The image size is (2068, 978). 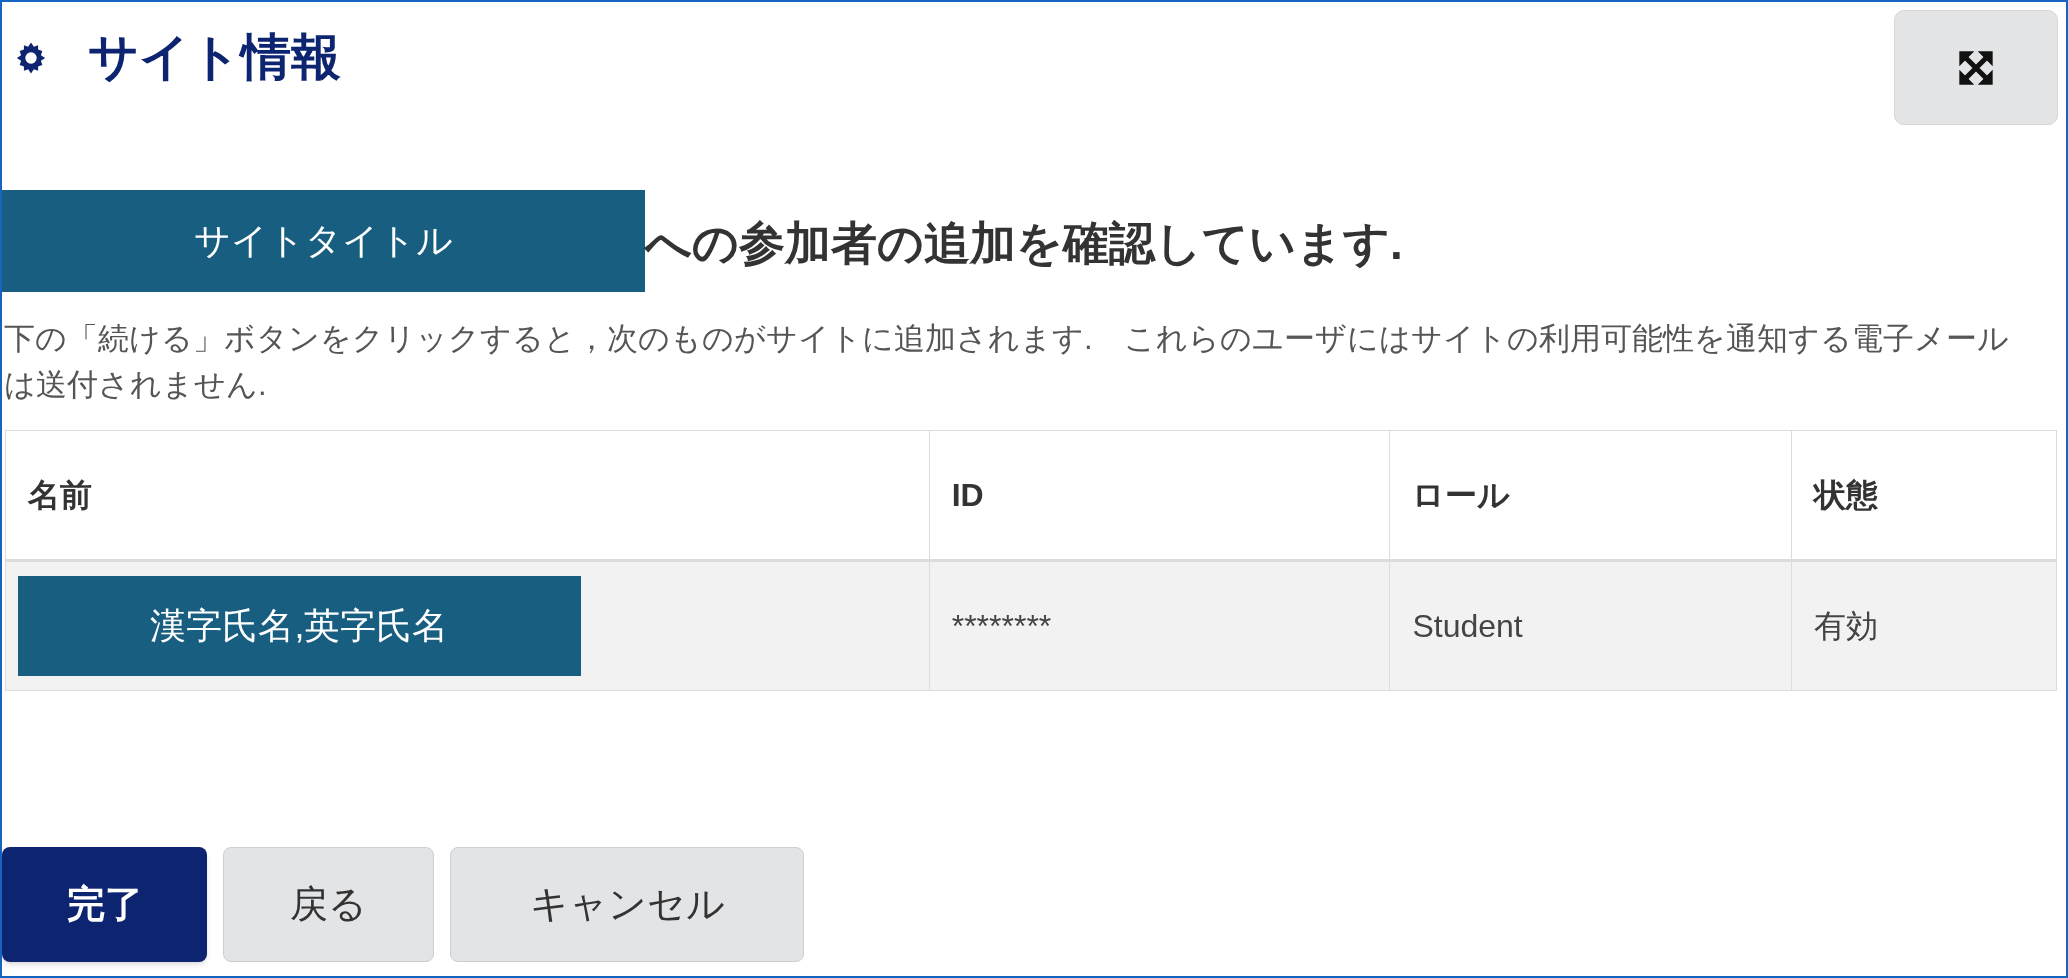 I want to click on column-header: ロール, so click(x=1590, y=495).